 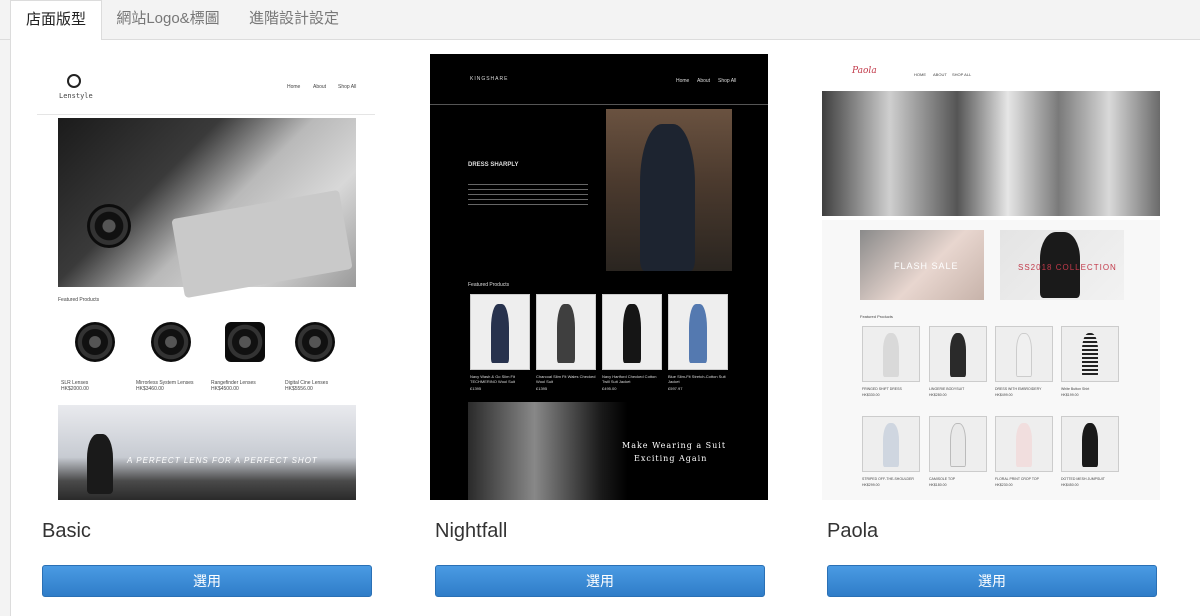 I want to click on theme-name: Nightfall, so click(x=471, y=531).